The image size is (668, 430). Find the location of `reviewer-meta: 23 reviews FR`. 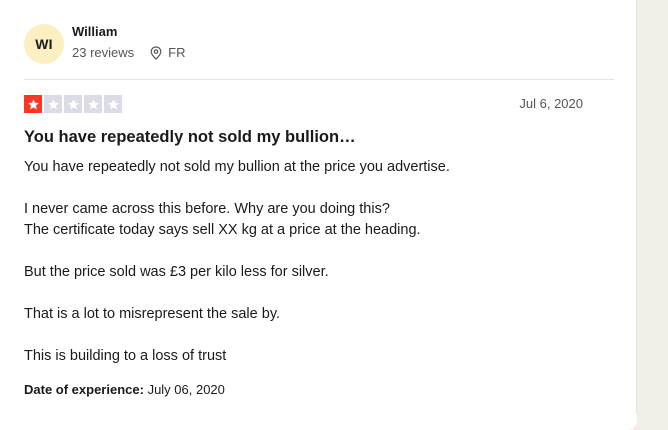

reviewer-meta: 23 reviews FR is located at coordinates (128, 52).